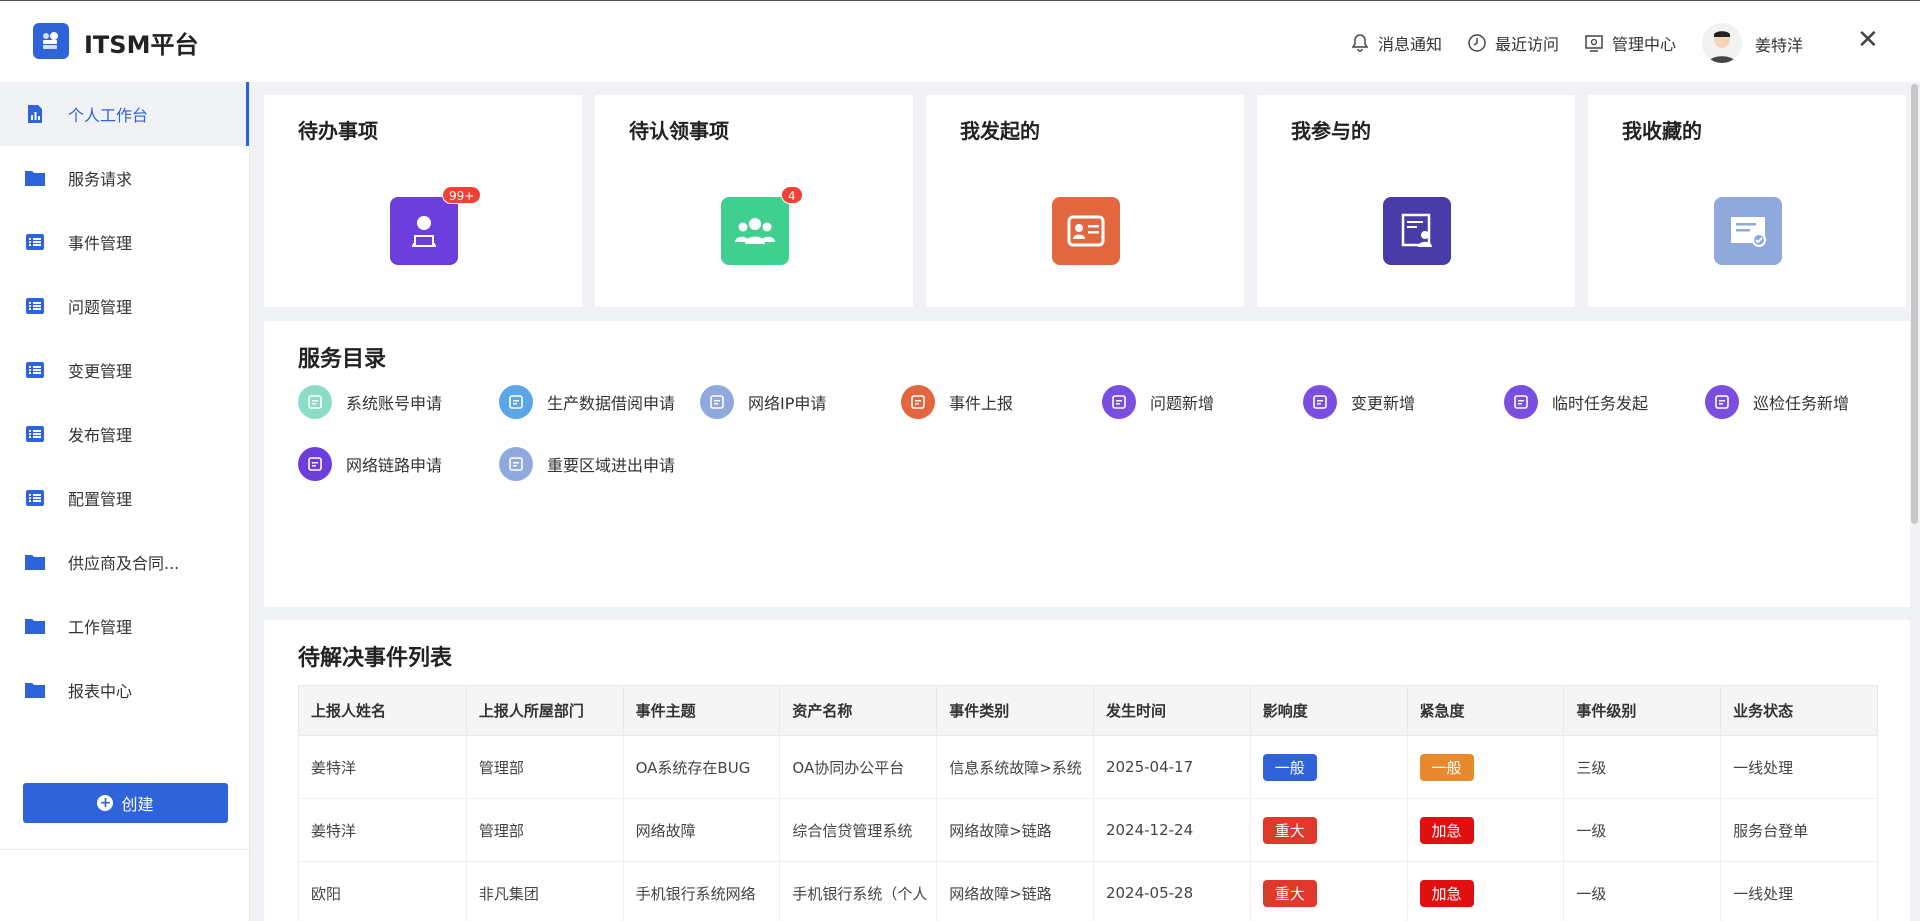 The height and width of the screenshot is (921, 1920). What do you see at coordinates (1289, 830) in the screenshot?
I see `impact-tag: 重大` at bounding box center [1289, 830].